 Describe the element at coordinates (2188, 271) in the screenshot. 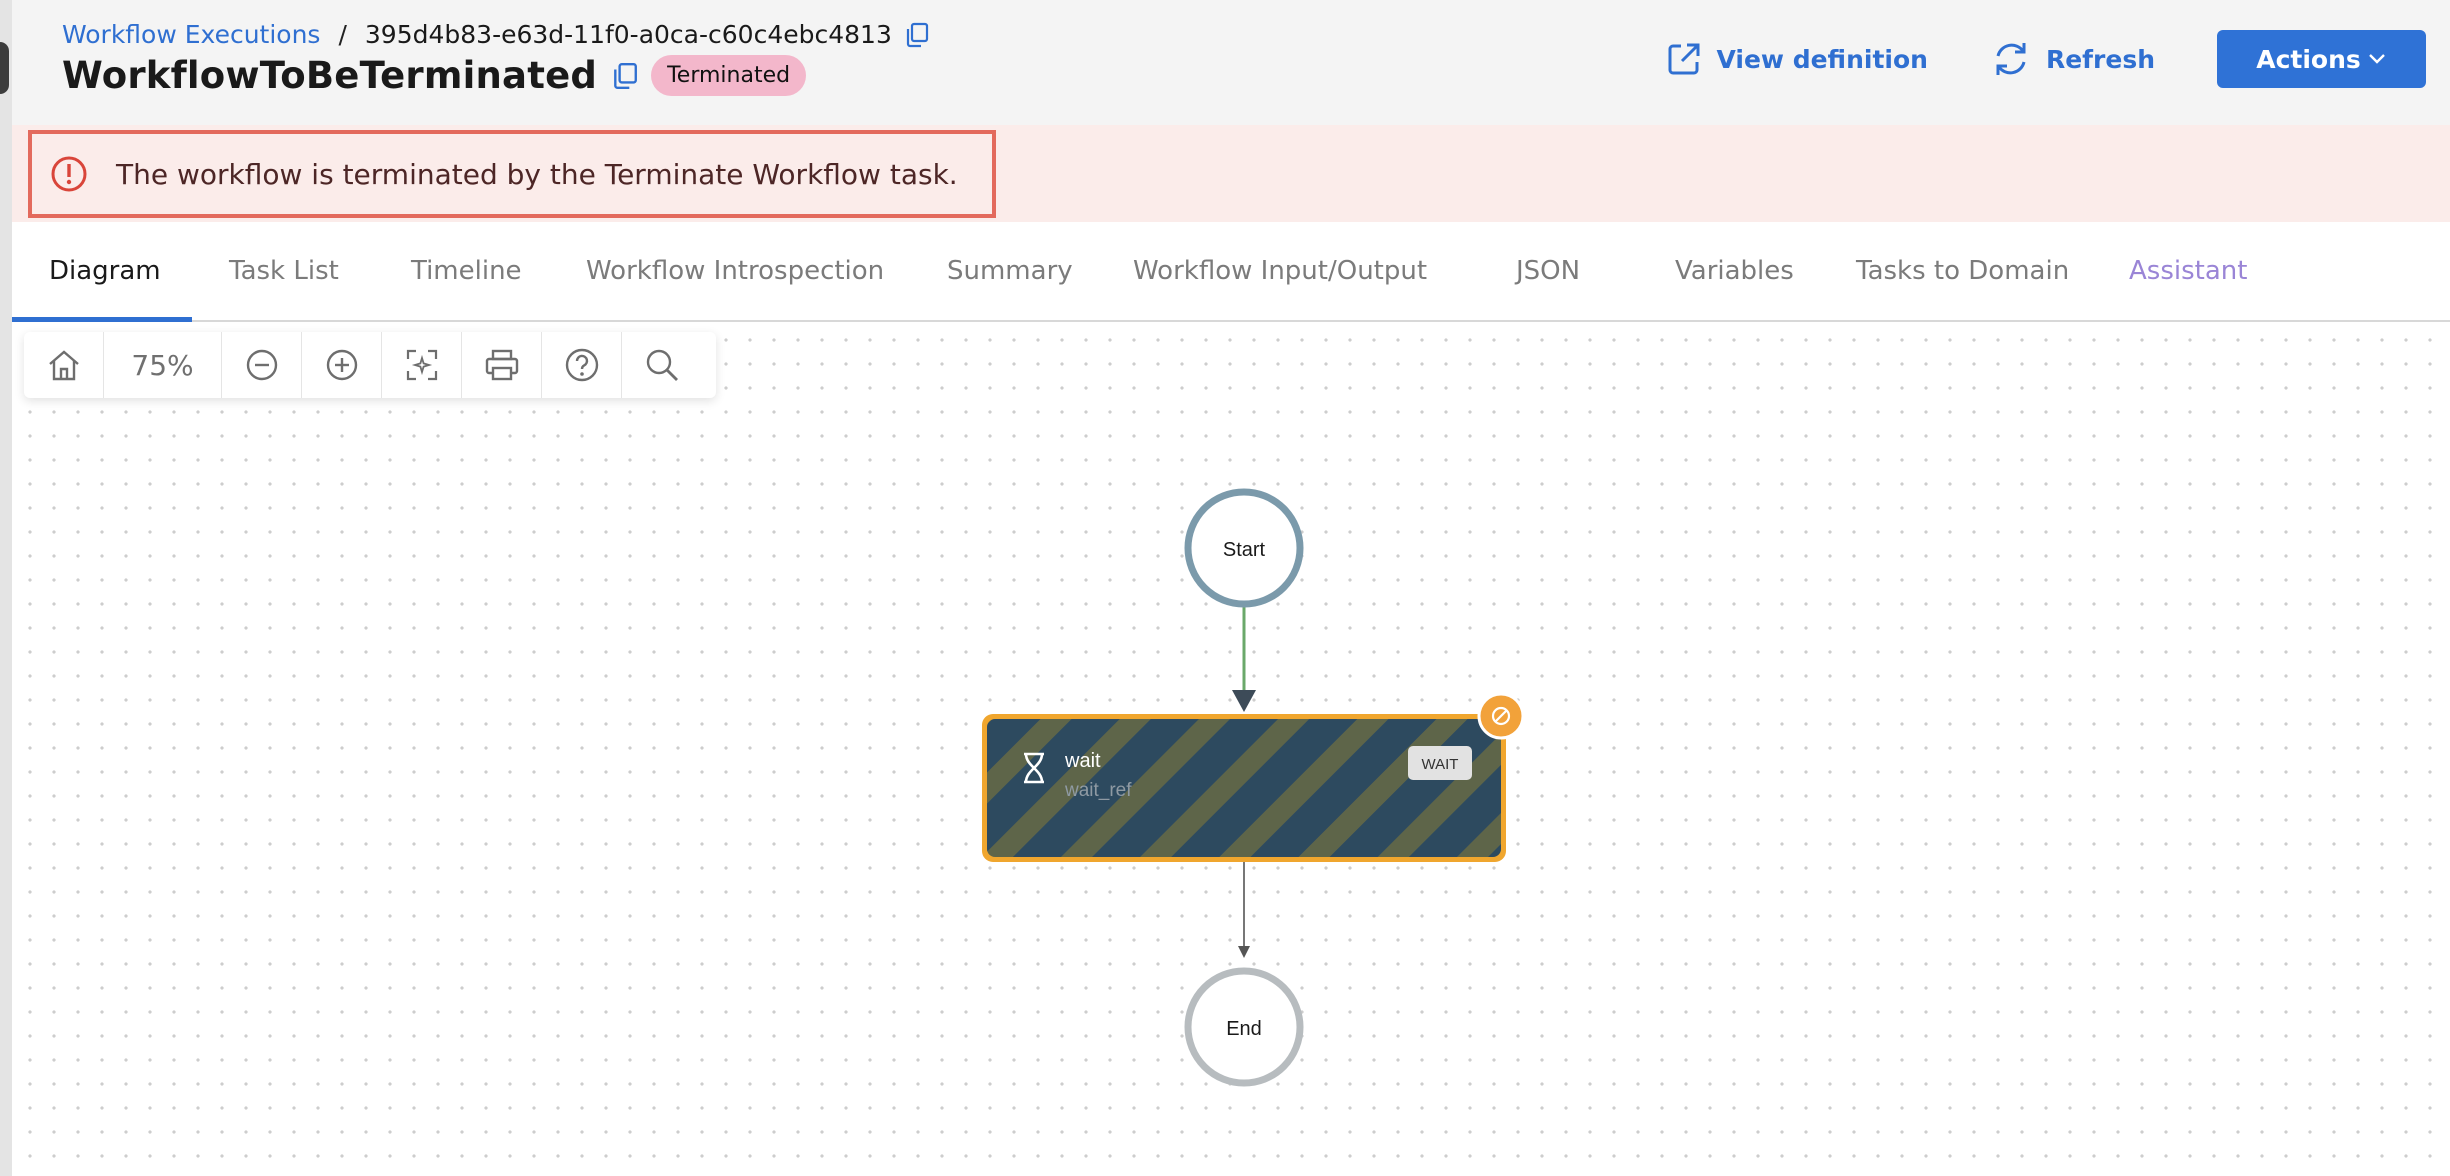

I see `tab-assistant: Assistant` at that location.